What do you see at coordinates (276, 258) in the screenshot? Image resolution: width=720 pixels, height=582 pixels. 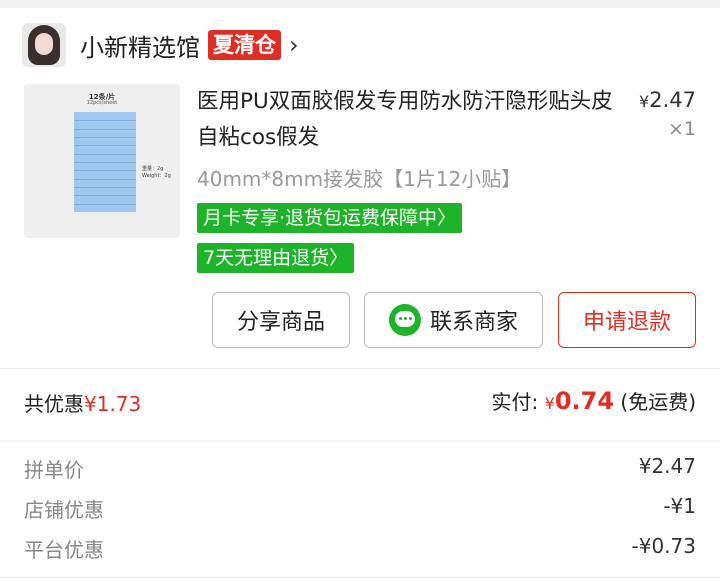 I see `return-policy-tag: 7天无理由退货〉` at bounding box center [276, 258].